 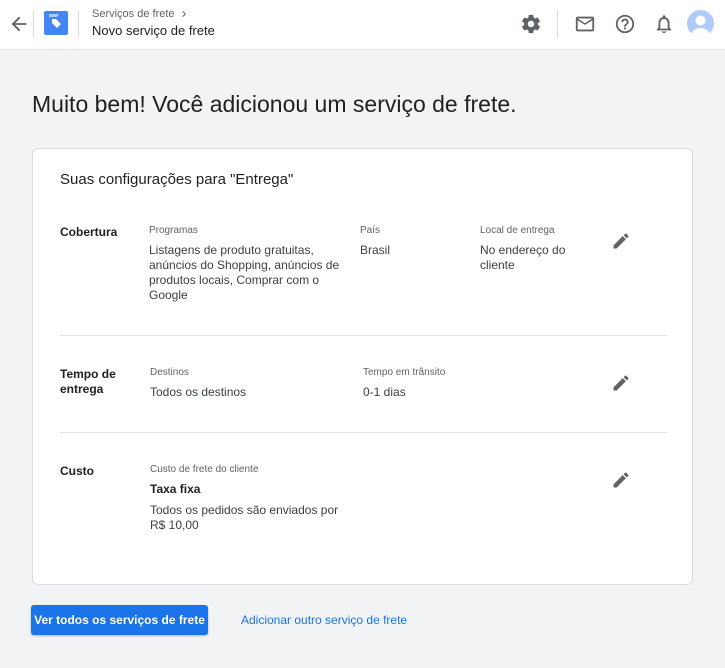 I want to click on help-icon, so click(x=625, y=24).